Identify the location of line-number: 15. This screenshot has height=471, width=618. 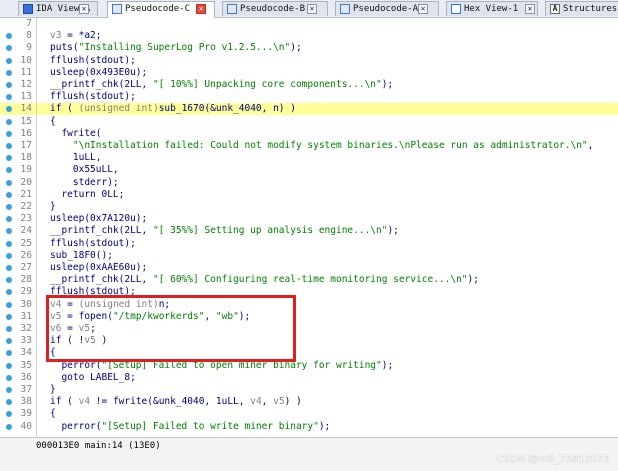
(26, 121).